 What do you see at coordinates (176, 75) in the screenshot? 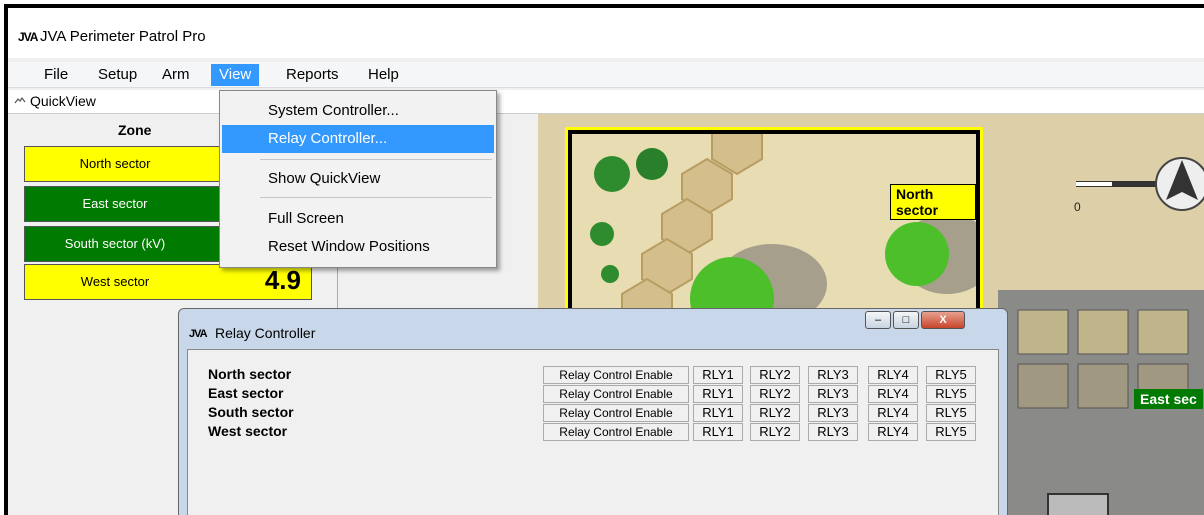
I see `menu-arm: Arm` at bounding box center [176, 75].